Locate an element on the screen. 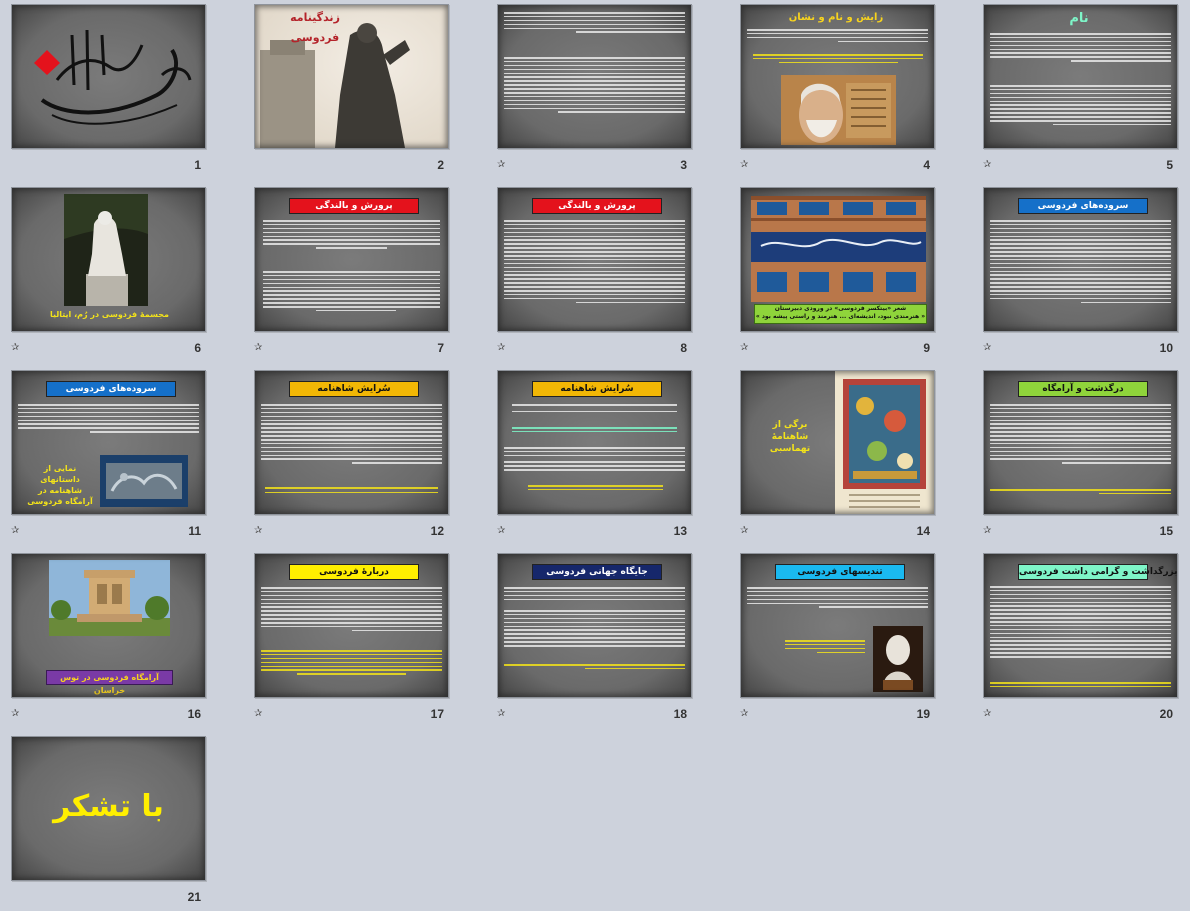  school-building-image is located at coordinates (838, 249).